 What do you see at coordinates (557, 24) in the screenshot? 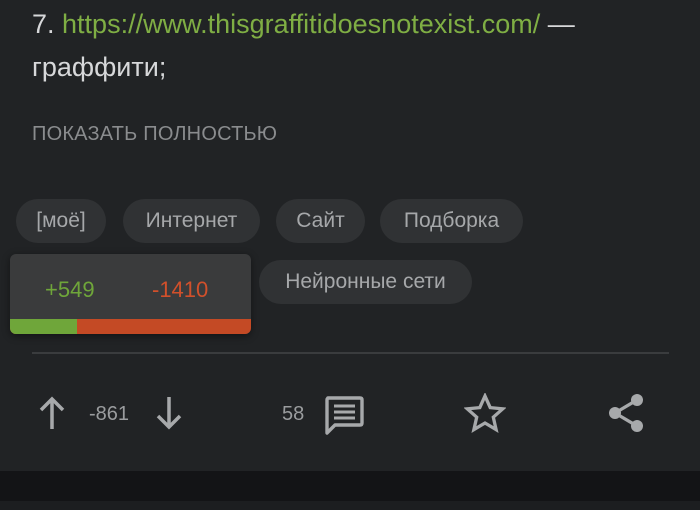
I see `post-dash: —` at bounding box center [557, 24].